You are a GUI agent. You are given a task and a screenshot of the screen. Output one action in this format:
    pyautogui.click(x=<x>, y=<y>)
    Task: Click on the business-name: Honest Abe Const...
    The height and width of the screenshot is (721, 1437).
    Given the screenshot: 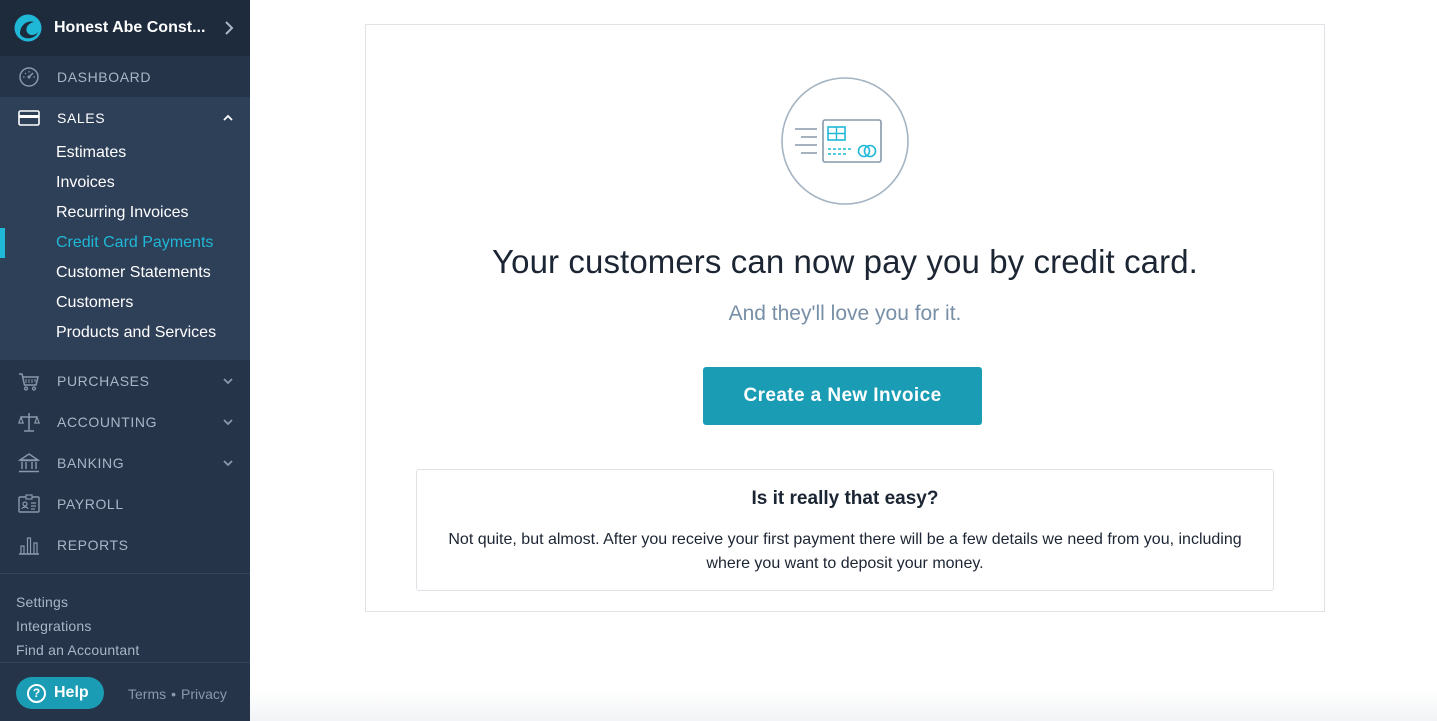 What is the action you would take?
    pyautogui.click(x=130, y=27)
    